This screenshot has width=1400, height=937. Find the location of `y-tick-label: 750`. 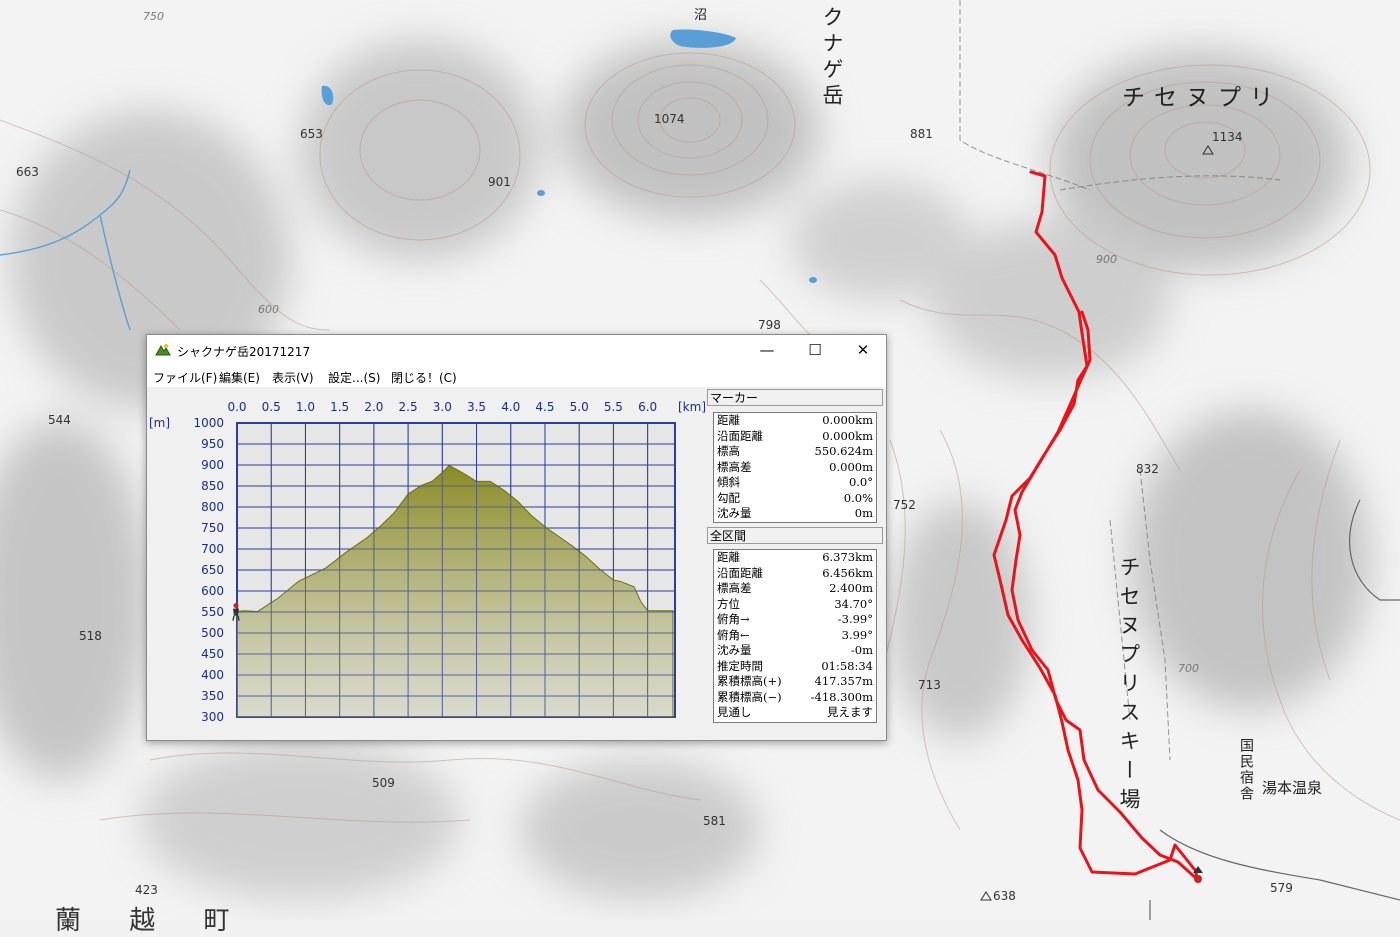

y-tick-label: 750 is located at coordinates (212, 528).